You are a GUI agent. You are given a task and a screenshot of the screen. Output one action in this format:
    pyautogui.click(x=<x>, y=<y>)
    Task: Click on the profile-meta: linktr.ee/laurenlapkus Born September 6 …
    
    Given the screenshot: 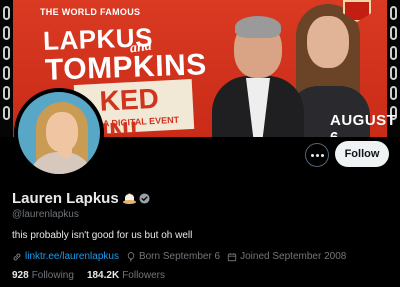 What is the action you would take?
    pyautogui.click(x=182, y=256)
    